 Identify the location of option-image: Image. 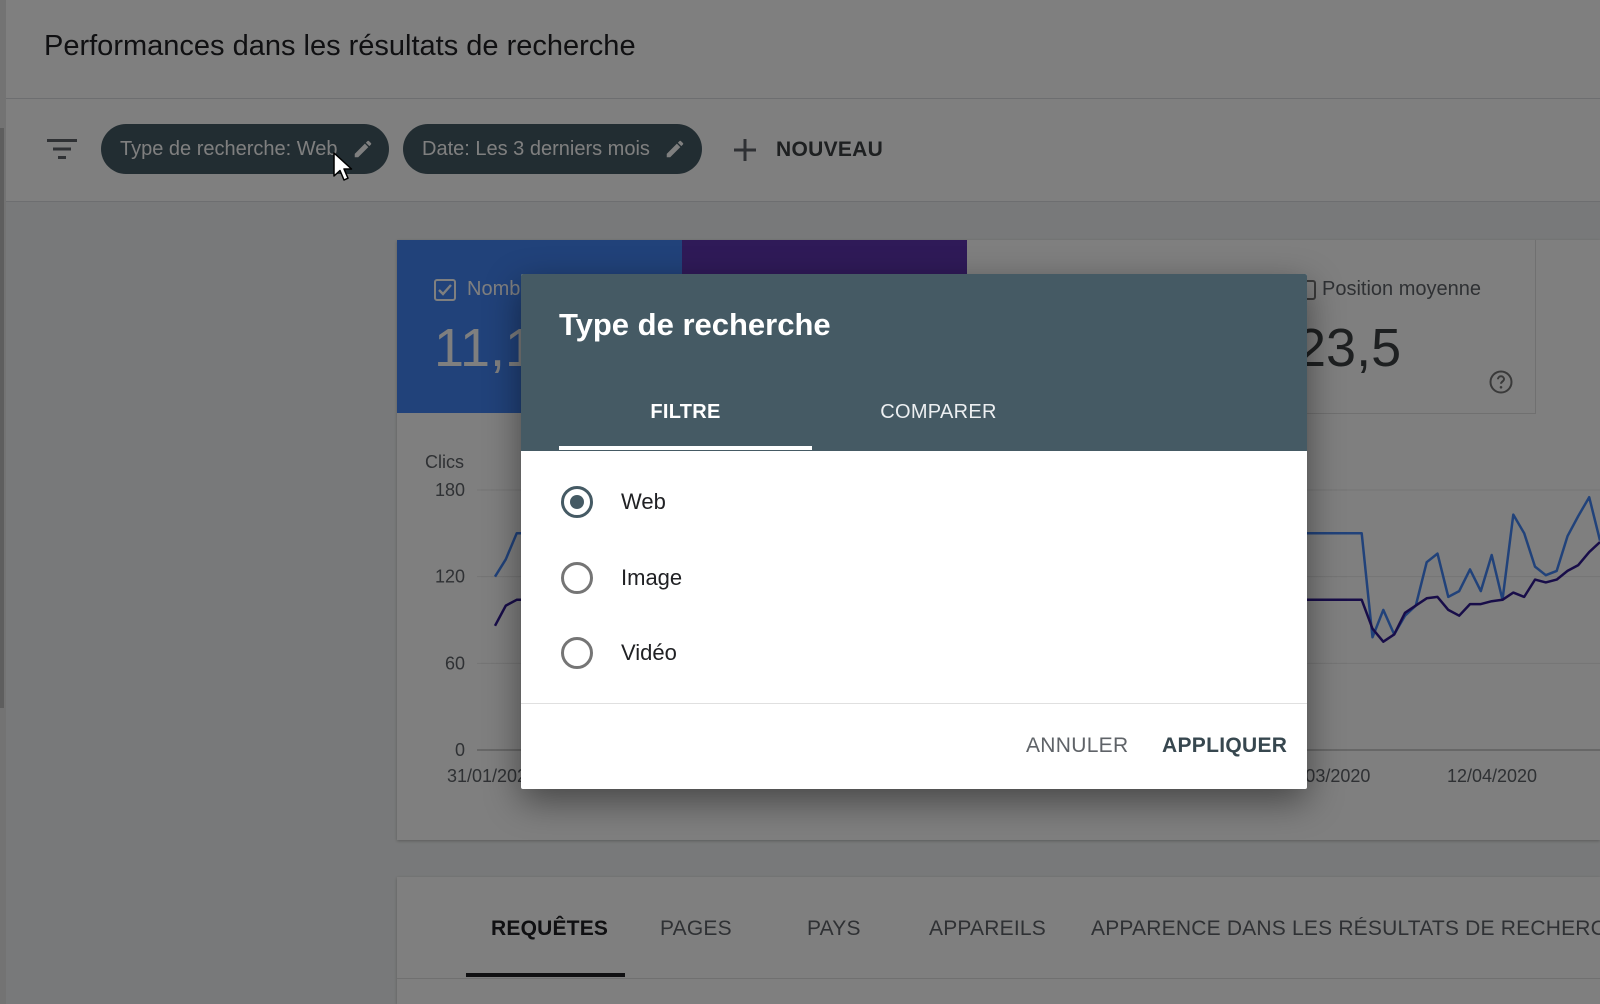
(621, 578).